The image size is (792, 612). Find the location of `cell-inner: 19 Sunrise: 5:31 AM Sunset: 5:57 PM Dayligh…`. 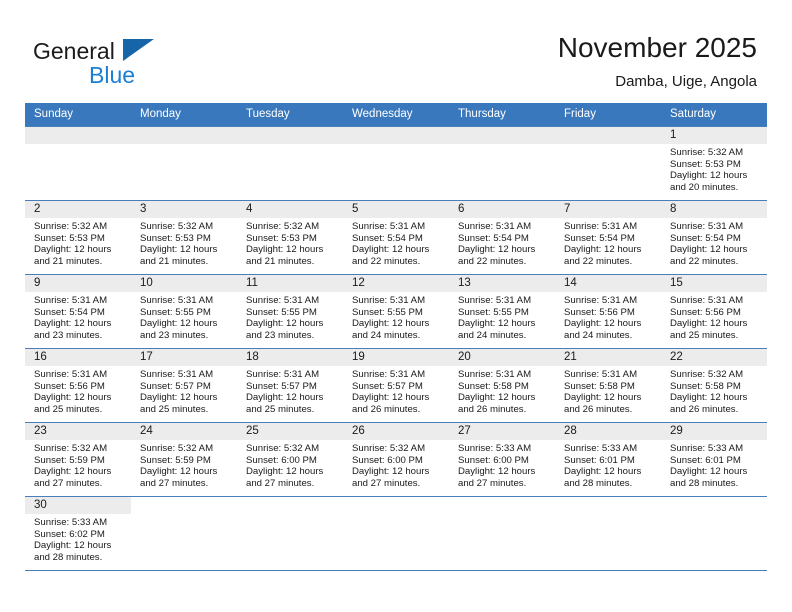

cell-inner: 19 Sunrise: 5:31 AM Sunset: 5:57 PM Dayligh… is located at coordinates (396, 385).